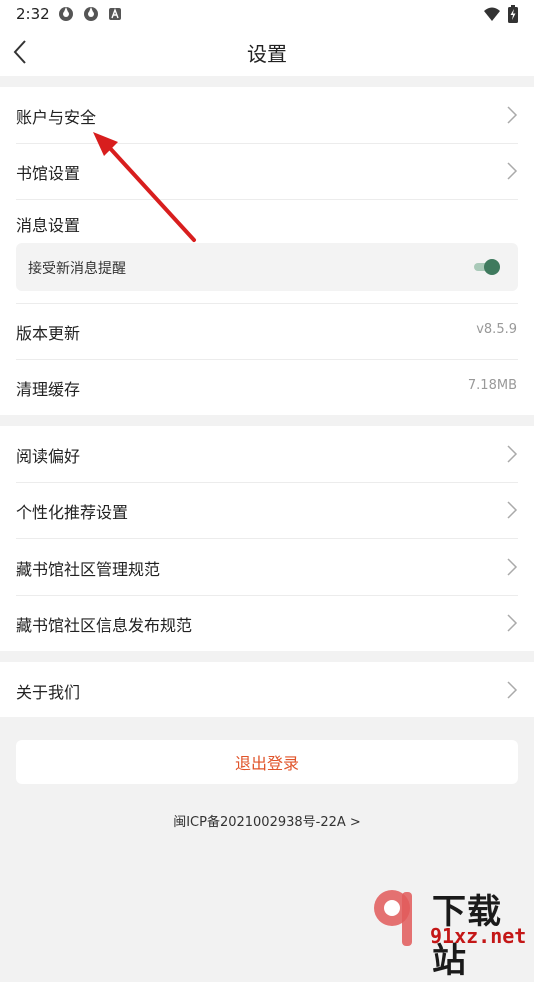 This screenshot has height=982, width=534. Describe the element at coordinates (48, 173) in the screenshot. I see `library-settings-label: 书馆设置` at that location.